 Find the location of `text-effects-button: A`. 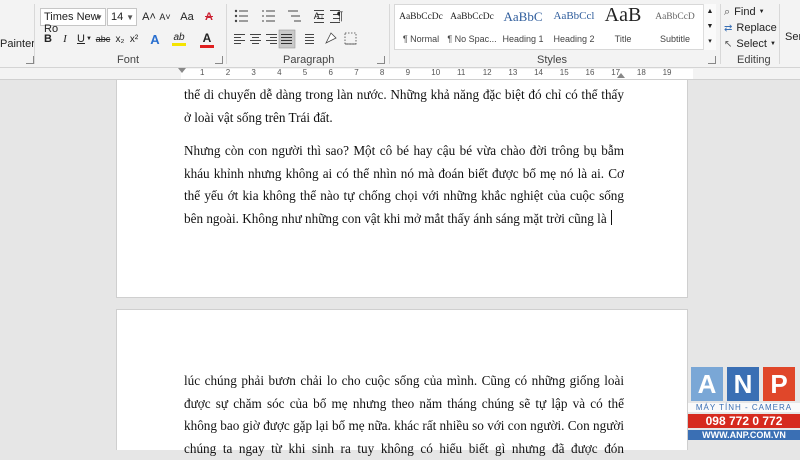

text-effects-button: A is located at coordinates (155, 39).